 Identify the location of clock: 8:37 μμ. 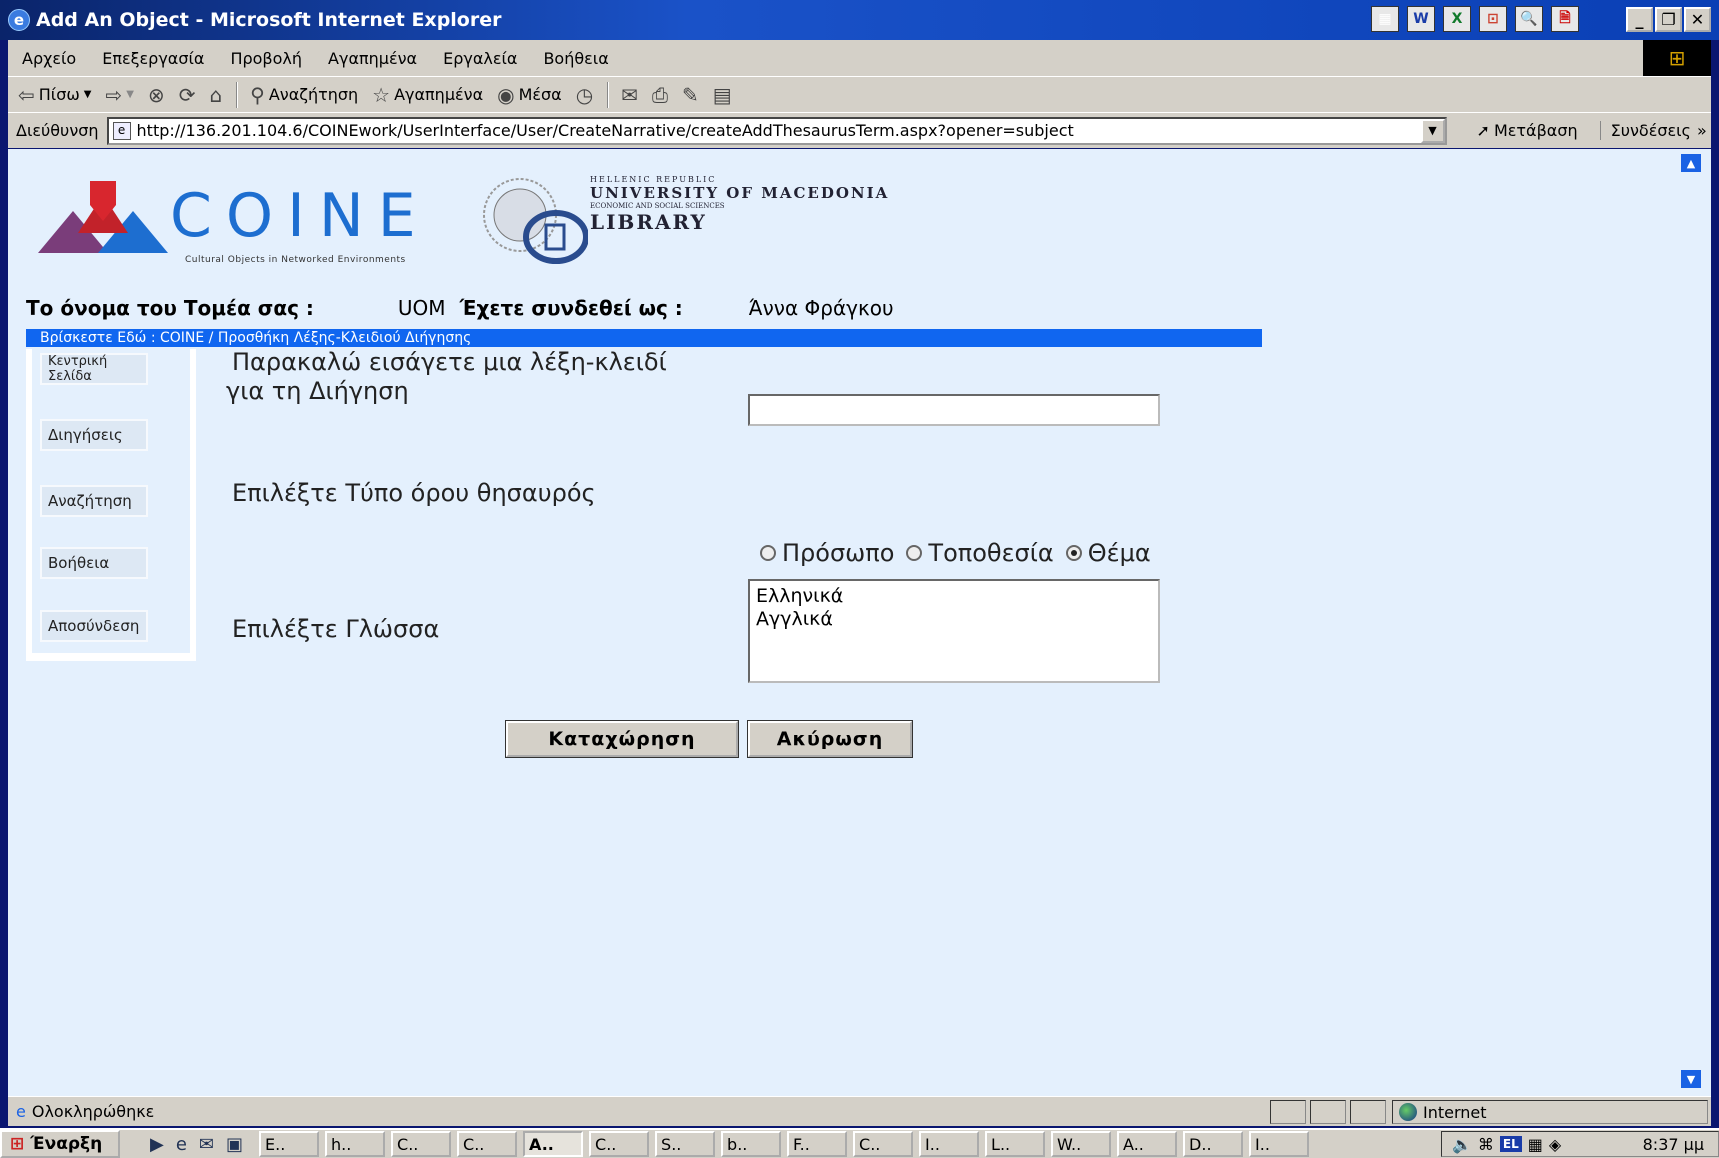
(1673, 1144).